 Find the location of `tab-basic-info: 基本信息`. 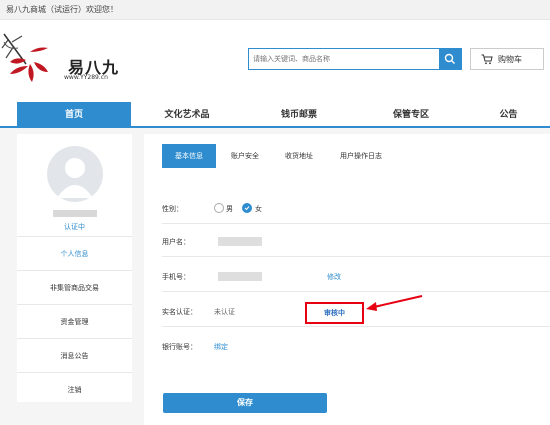

tab-basic-info: 基本信息 is located at coordinates (189, 156).